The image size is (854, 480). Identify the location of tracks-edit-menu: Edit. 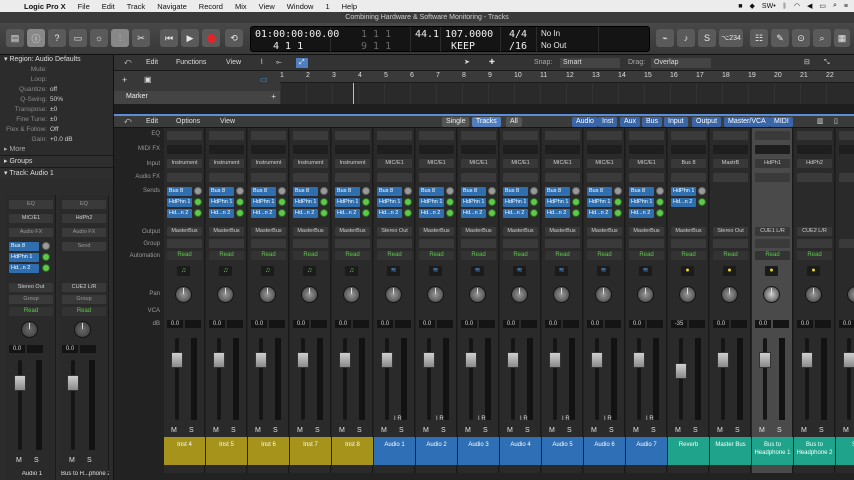
(152, 63).